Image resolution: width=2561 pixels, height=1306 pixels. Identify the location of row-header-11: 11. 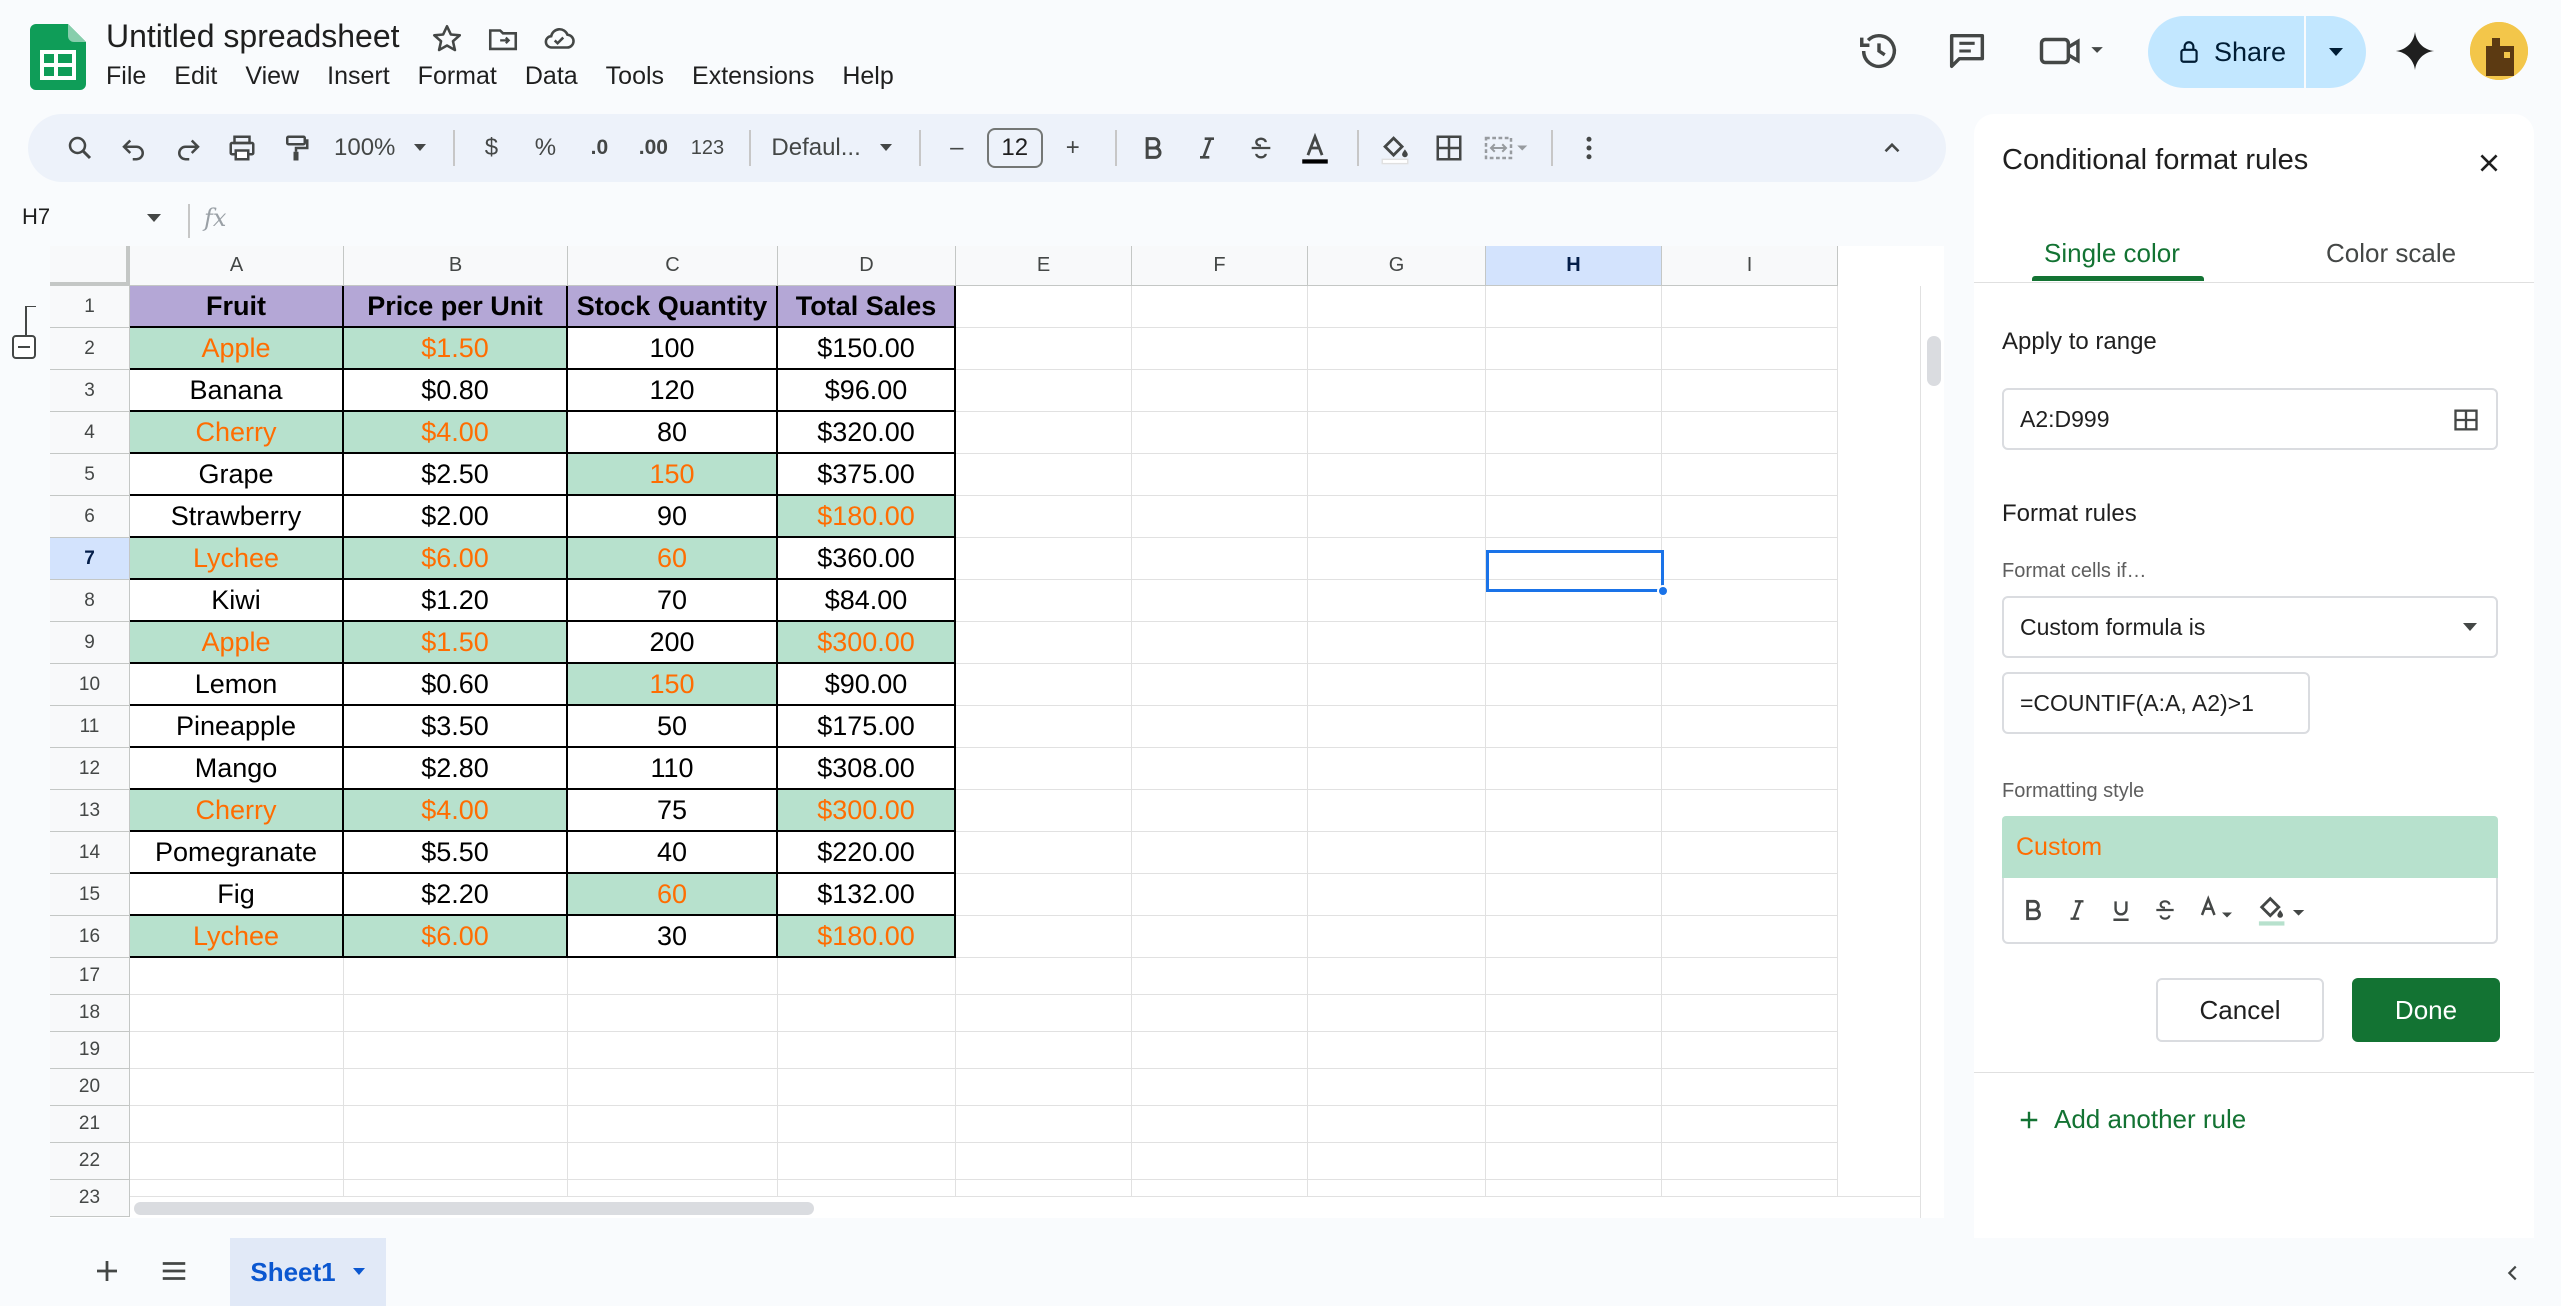
(90, 727).